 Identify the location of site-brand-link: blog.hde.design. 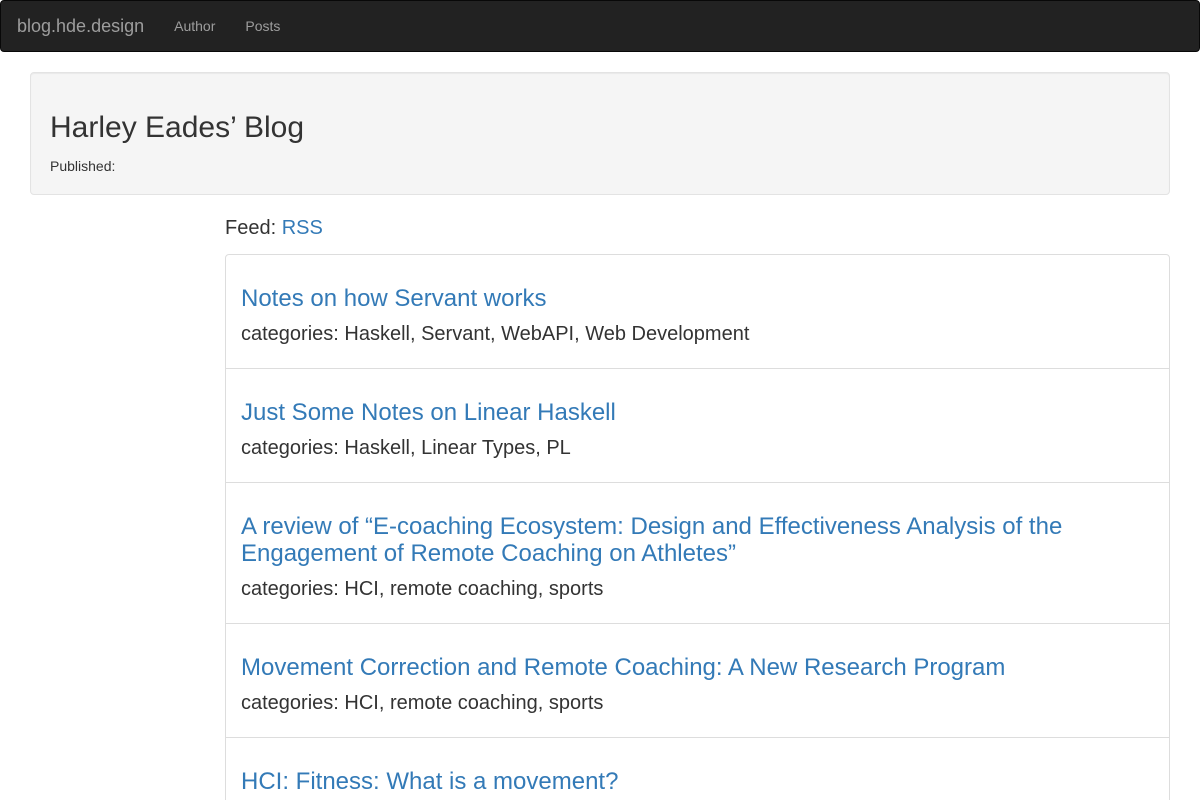
(80, 26).